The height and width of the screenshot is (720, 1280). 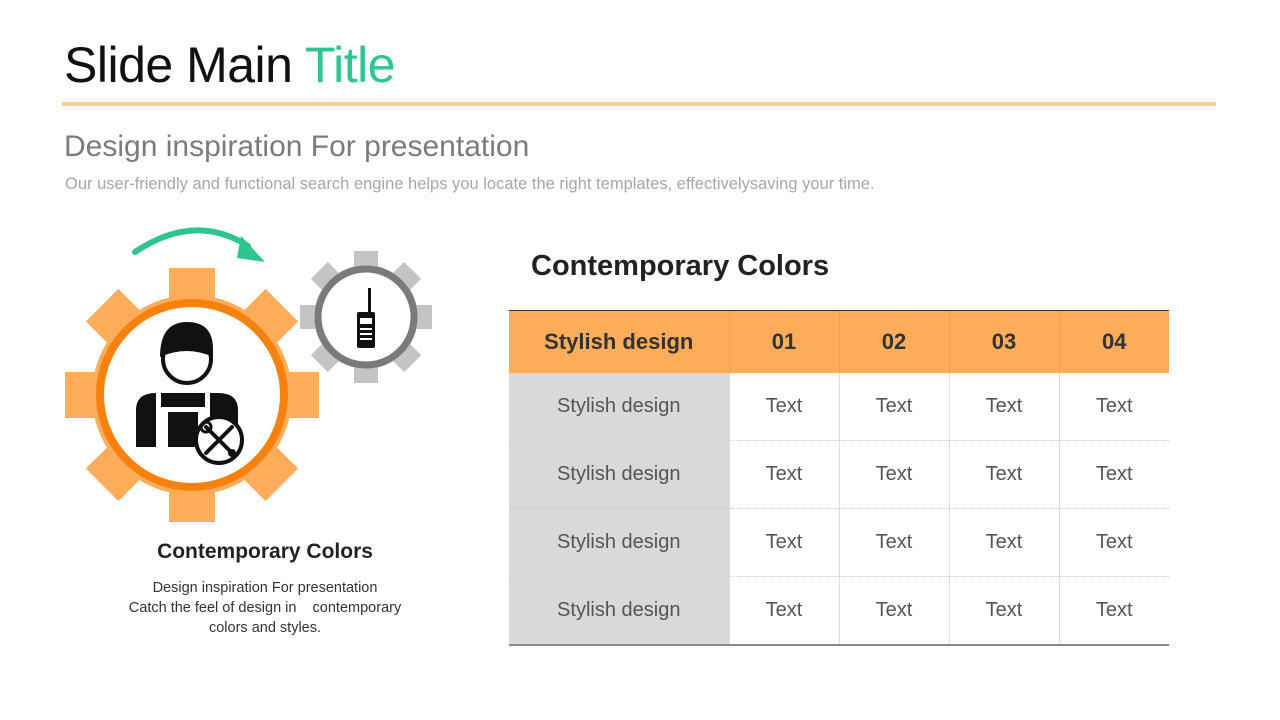 I want to click on table-header-cell: 02, so click(x=893, y=341).